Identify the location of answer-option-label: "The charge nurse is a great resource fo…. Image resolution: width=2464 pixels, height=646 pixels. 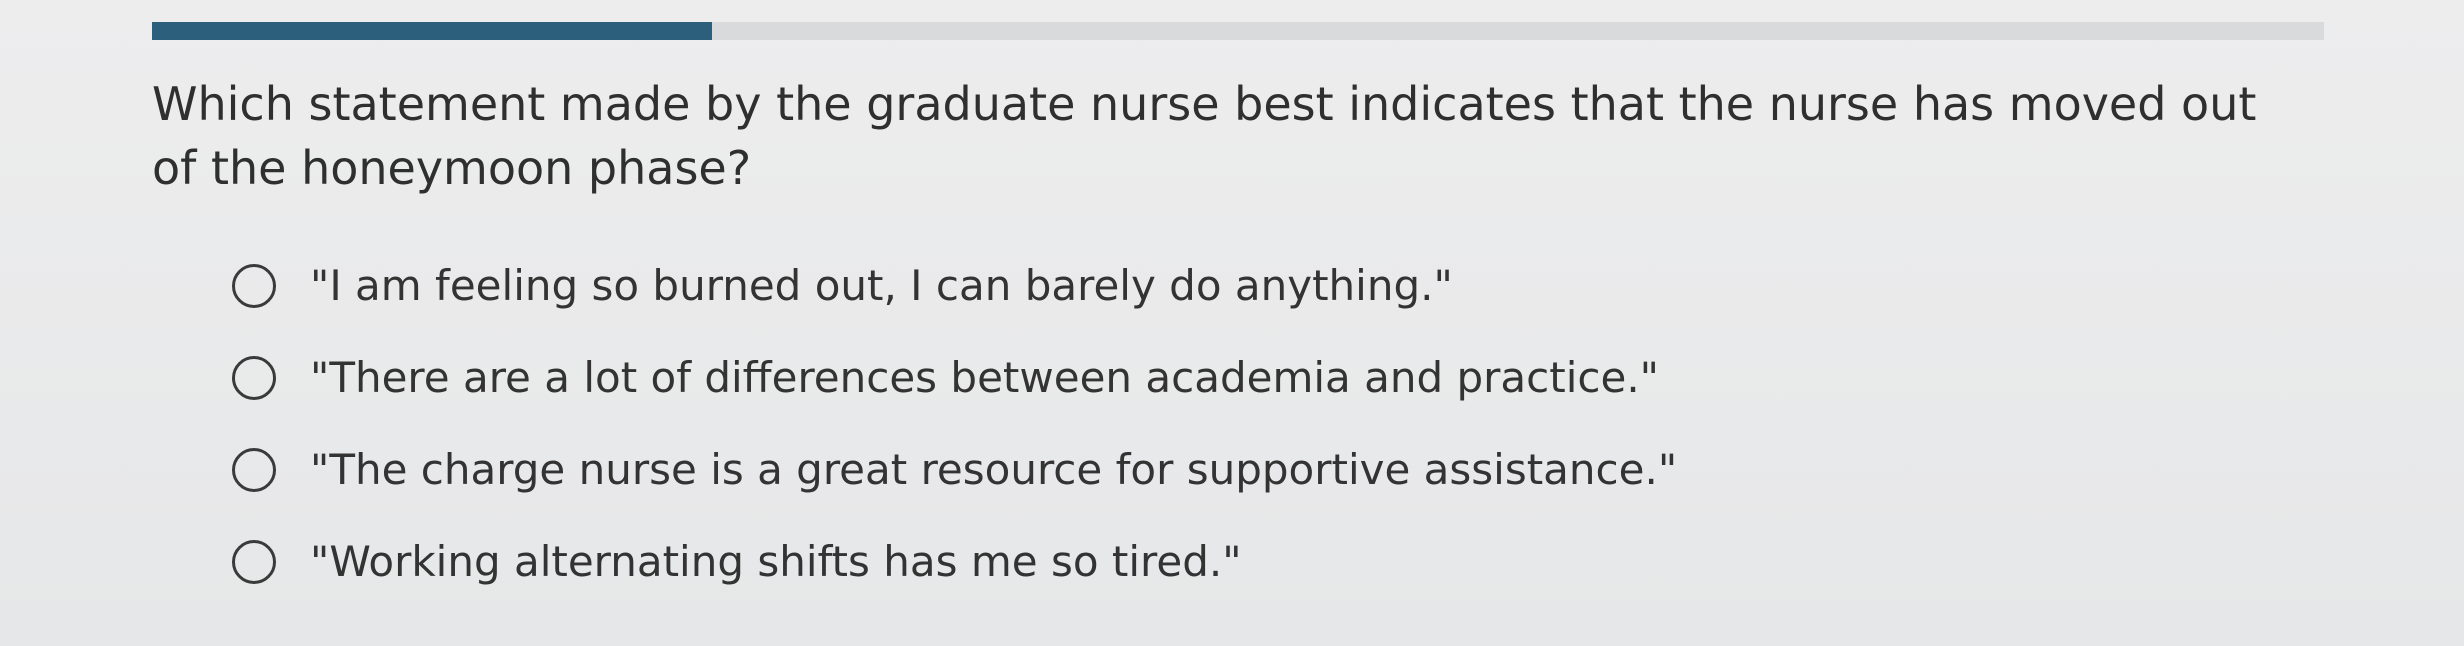
(994, 469).